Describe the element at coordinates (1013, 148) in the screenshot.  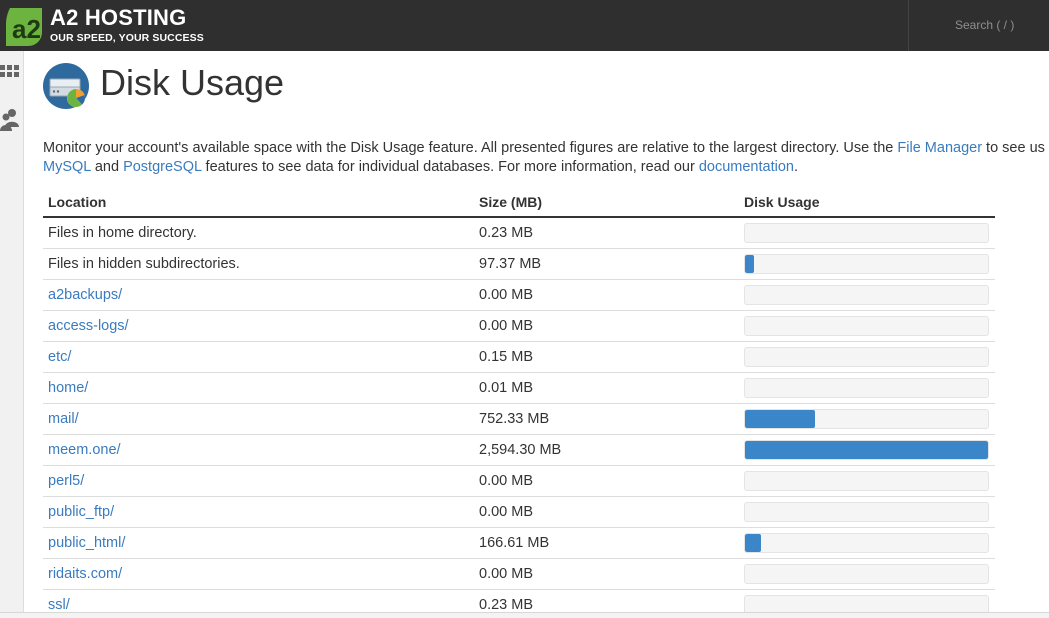
I see `description-text: to see us` at that location.